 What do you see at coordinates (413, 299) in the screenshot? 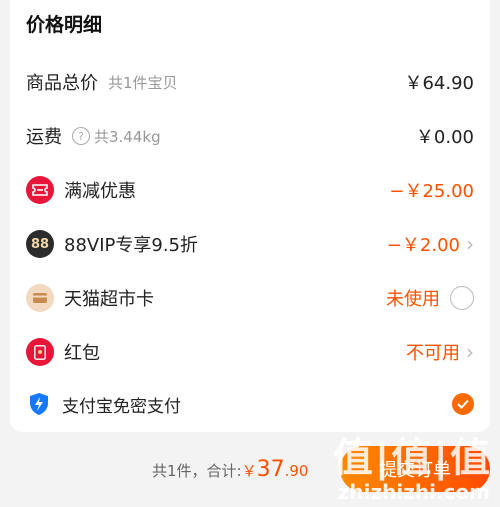
I see `supermarket-card-status: 未使用` at bounding box center [413, 299].